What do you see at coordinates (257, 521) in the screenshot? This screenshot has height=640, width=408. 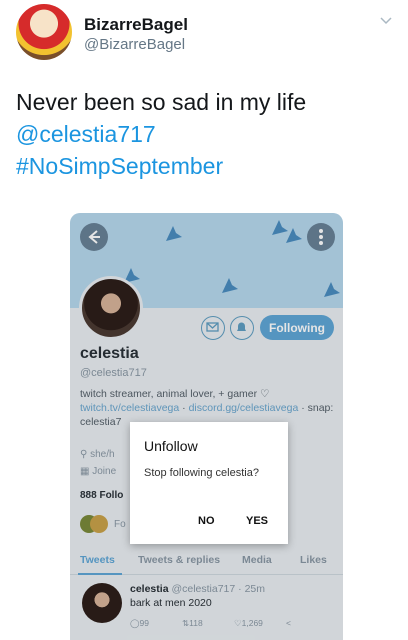 I see `yes-button: YES` at bounding box center [257, 521].